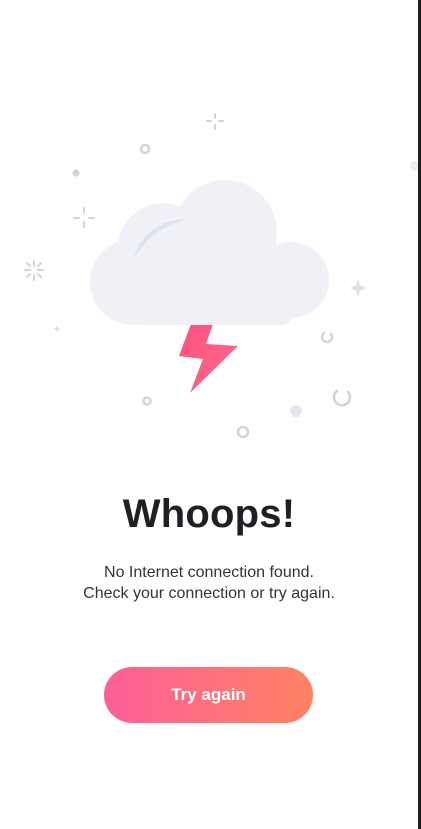 Image resolution: width=421 pixels, height=829 pixels. What do you see at coordinates (209, 252) in the screenshot?
I see `cloud-icon` at bounding box center [209, 252].